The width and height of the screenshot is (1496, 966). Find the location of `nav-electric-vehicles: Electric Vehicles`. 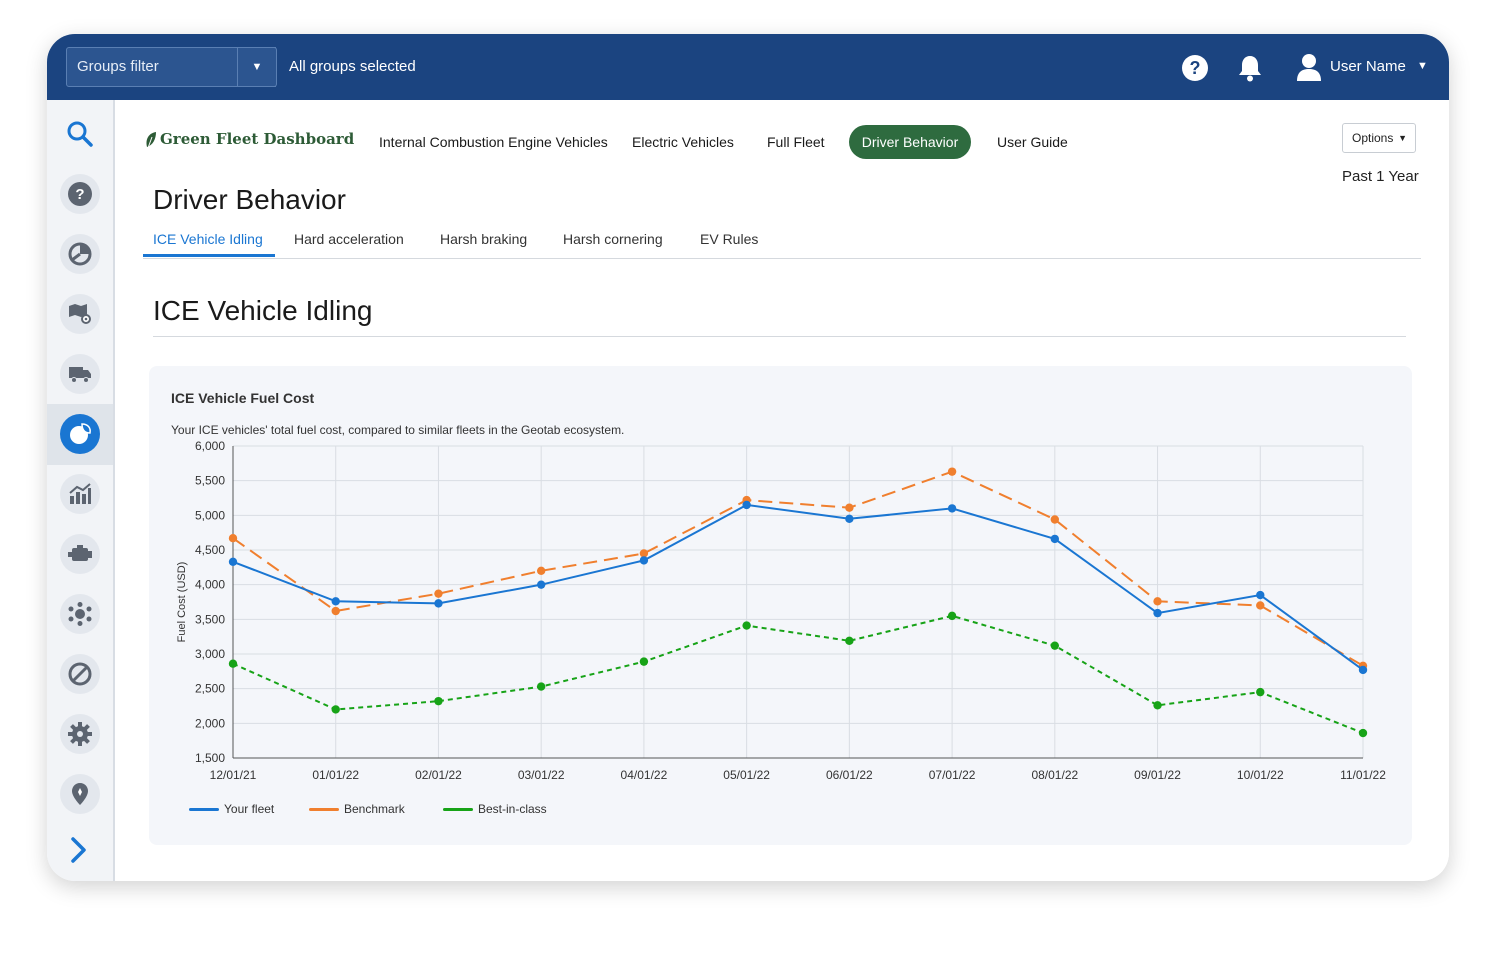

nav-electric-vehicles: Electric Vehicles is located at coordinates (683, 142).